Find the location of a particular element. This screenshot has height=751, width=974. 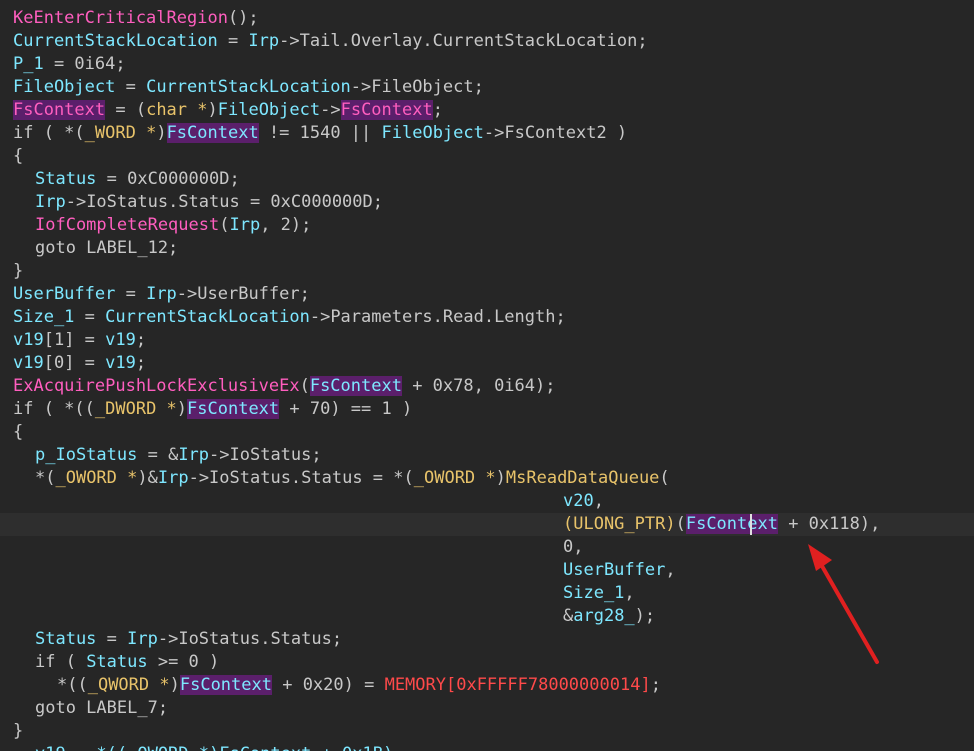

red-arrow-annotation is located at coordinates (843, 604).